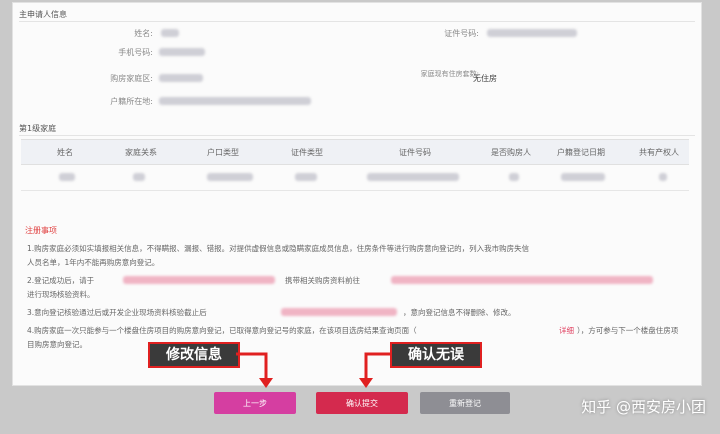  Describe the element at coordinates (307, 152) in the screenshot. I see `column-header: 证件类型` at that location.